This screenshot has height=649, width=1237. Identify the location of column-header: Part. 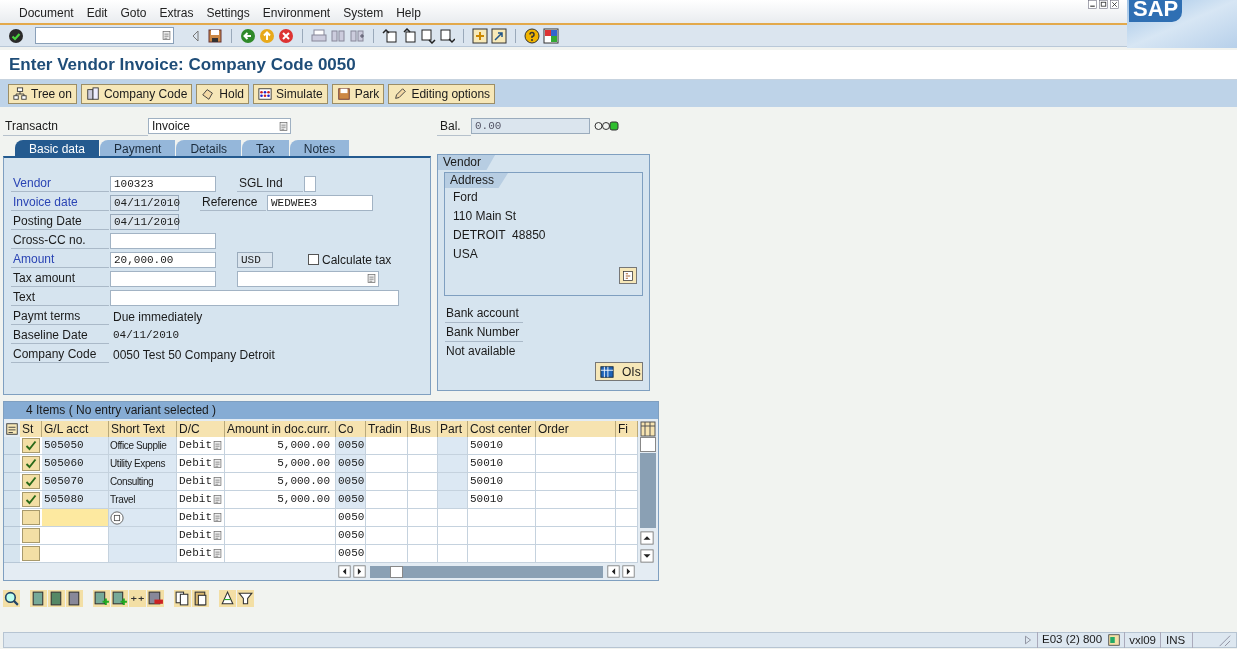
(453, 429).